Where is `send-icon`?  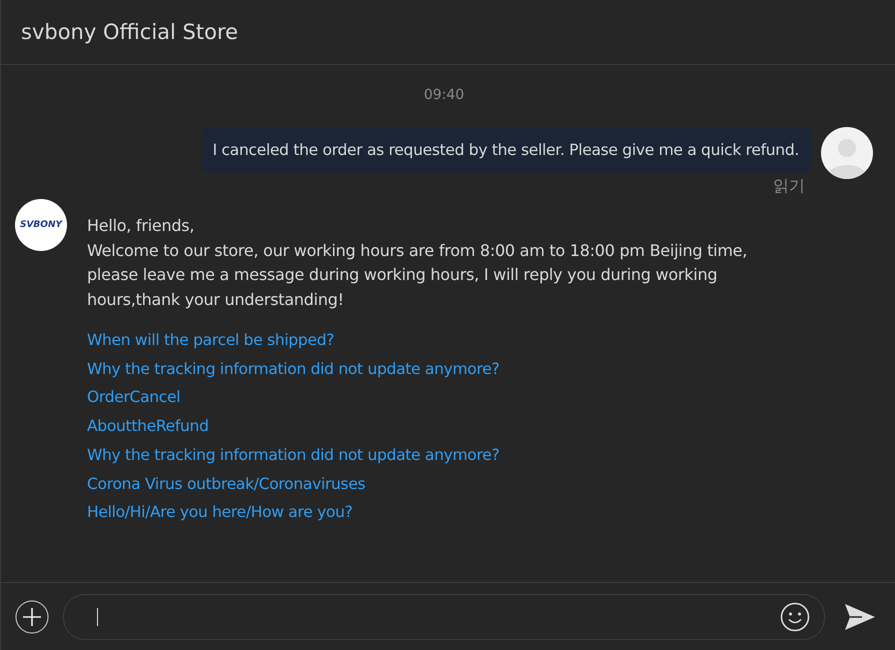 send-icon is located at coordinates (860, 617).